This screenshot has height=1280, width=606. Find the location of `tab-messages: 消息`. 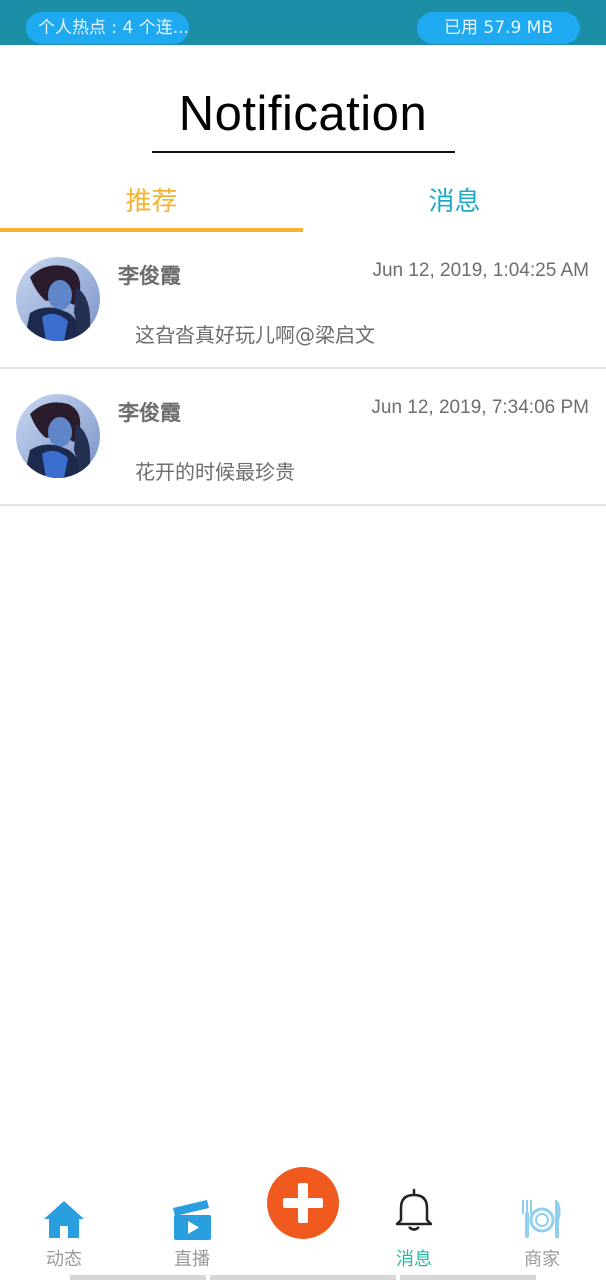

tab-messages: 消息 is located at coordinates (454, 202).